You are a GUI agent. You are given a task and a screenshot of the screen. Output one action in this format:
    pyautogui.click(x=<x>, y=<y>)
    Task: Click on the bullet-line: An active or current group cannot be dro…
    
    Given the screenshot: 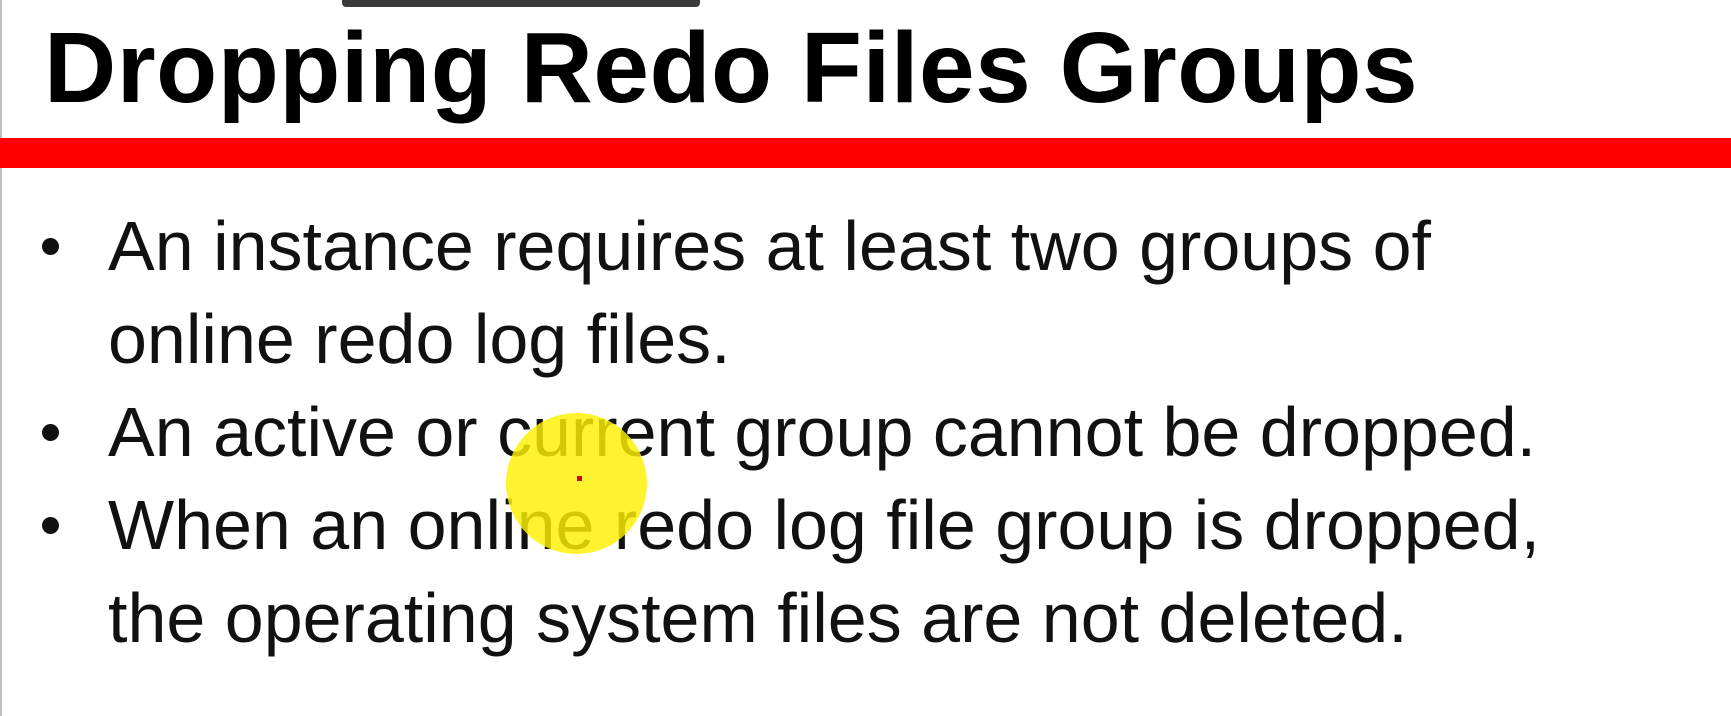 What is the action you would take?
    pyautogui.click(x=822, y=432)
    